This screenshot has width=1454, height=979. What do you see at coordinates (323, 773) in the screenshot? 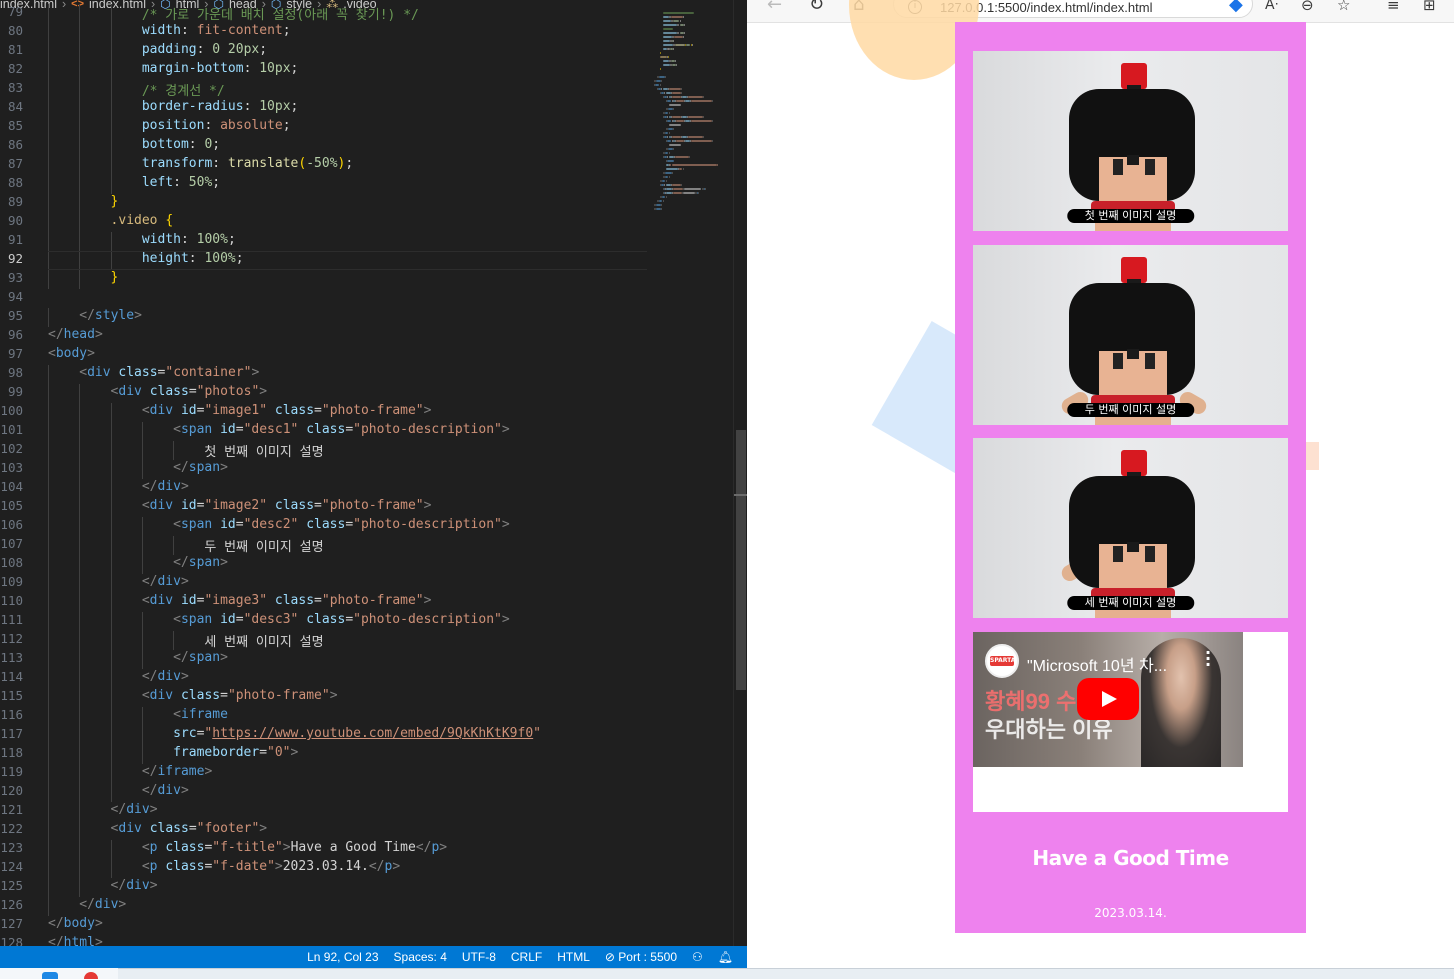
I see `code-line: 119 </iframe>` at bounding box center [323, 773].